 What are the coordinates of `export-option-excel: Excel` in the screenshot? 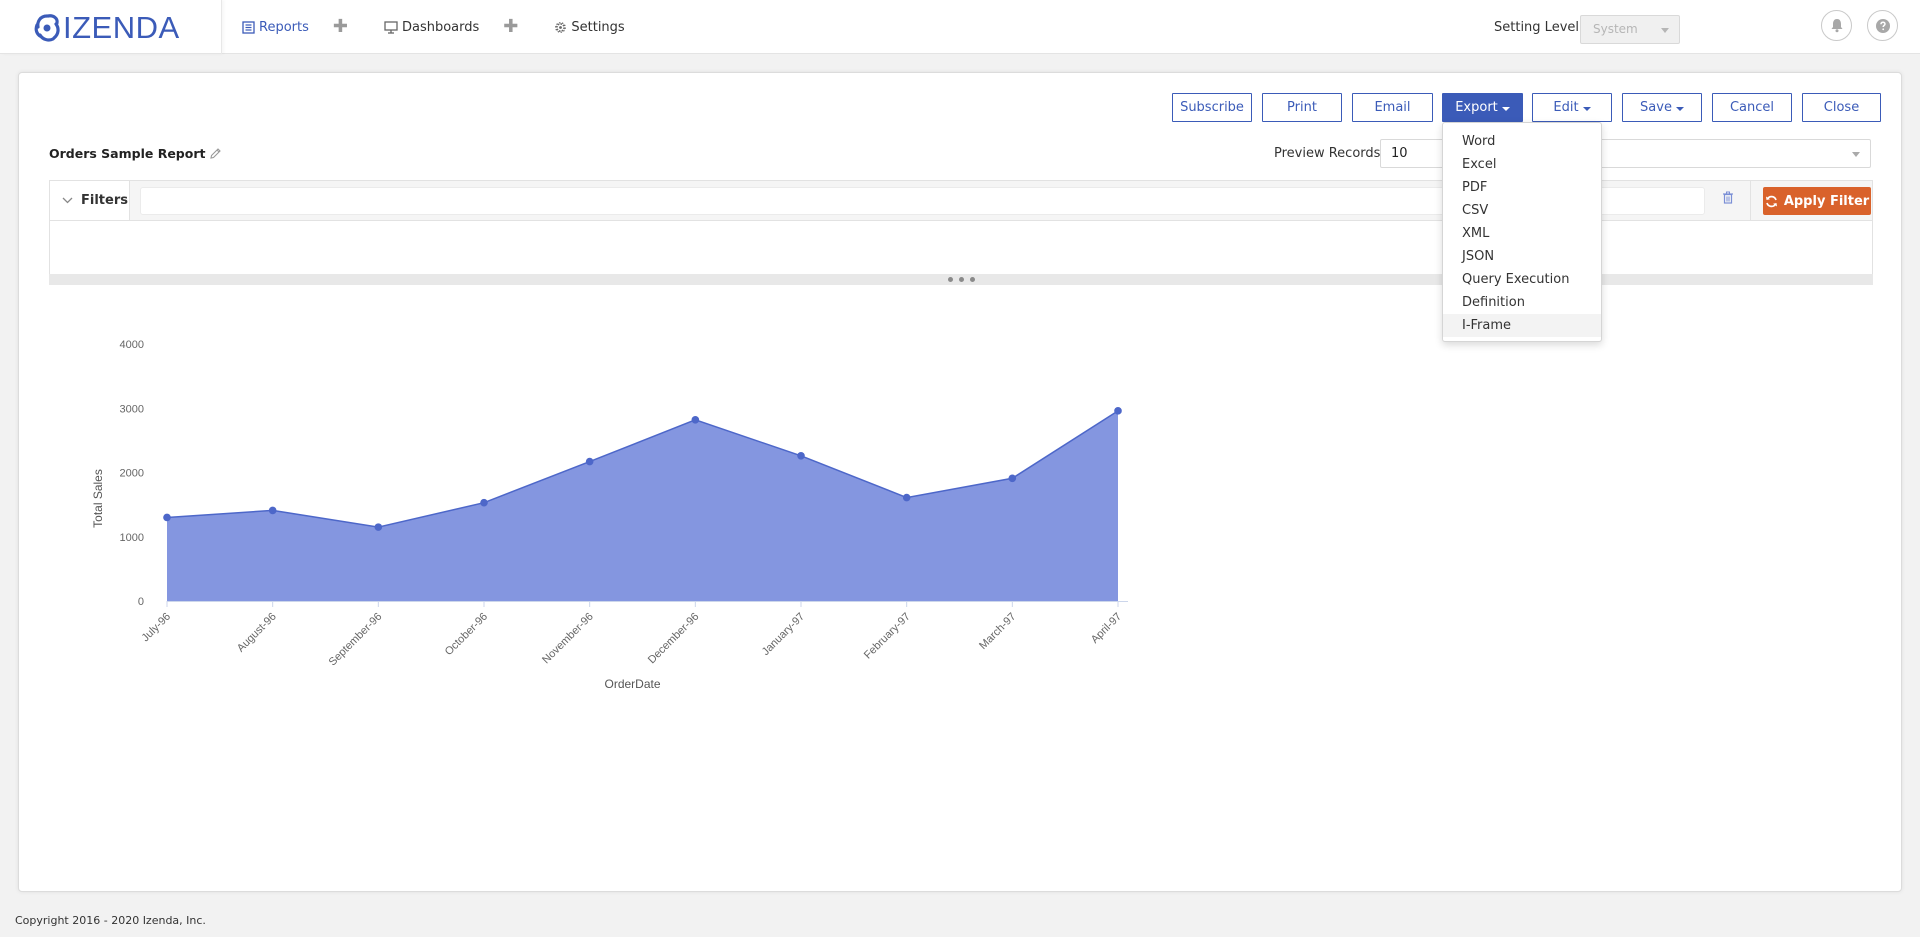 It's located at (1522, 164).